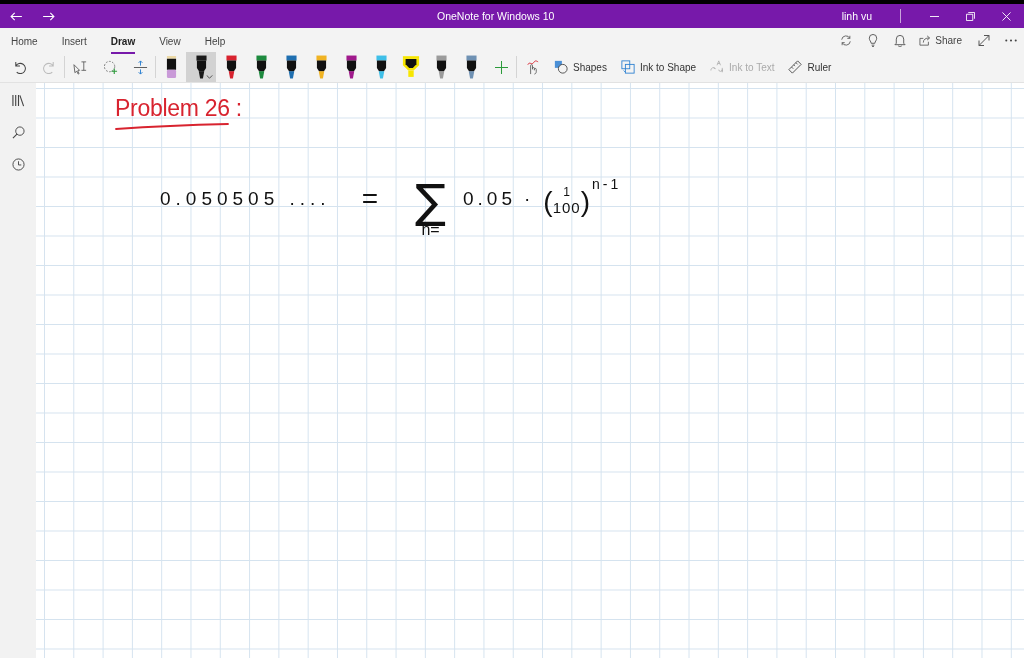 Image resolution: width=1024 pixels, height=658 pixels. What do you see at coordinates (24, 41) in the screenshot?
I see `tab: Home` at bounding box center [24, 41].